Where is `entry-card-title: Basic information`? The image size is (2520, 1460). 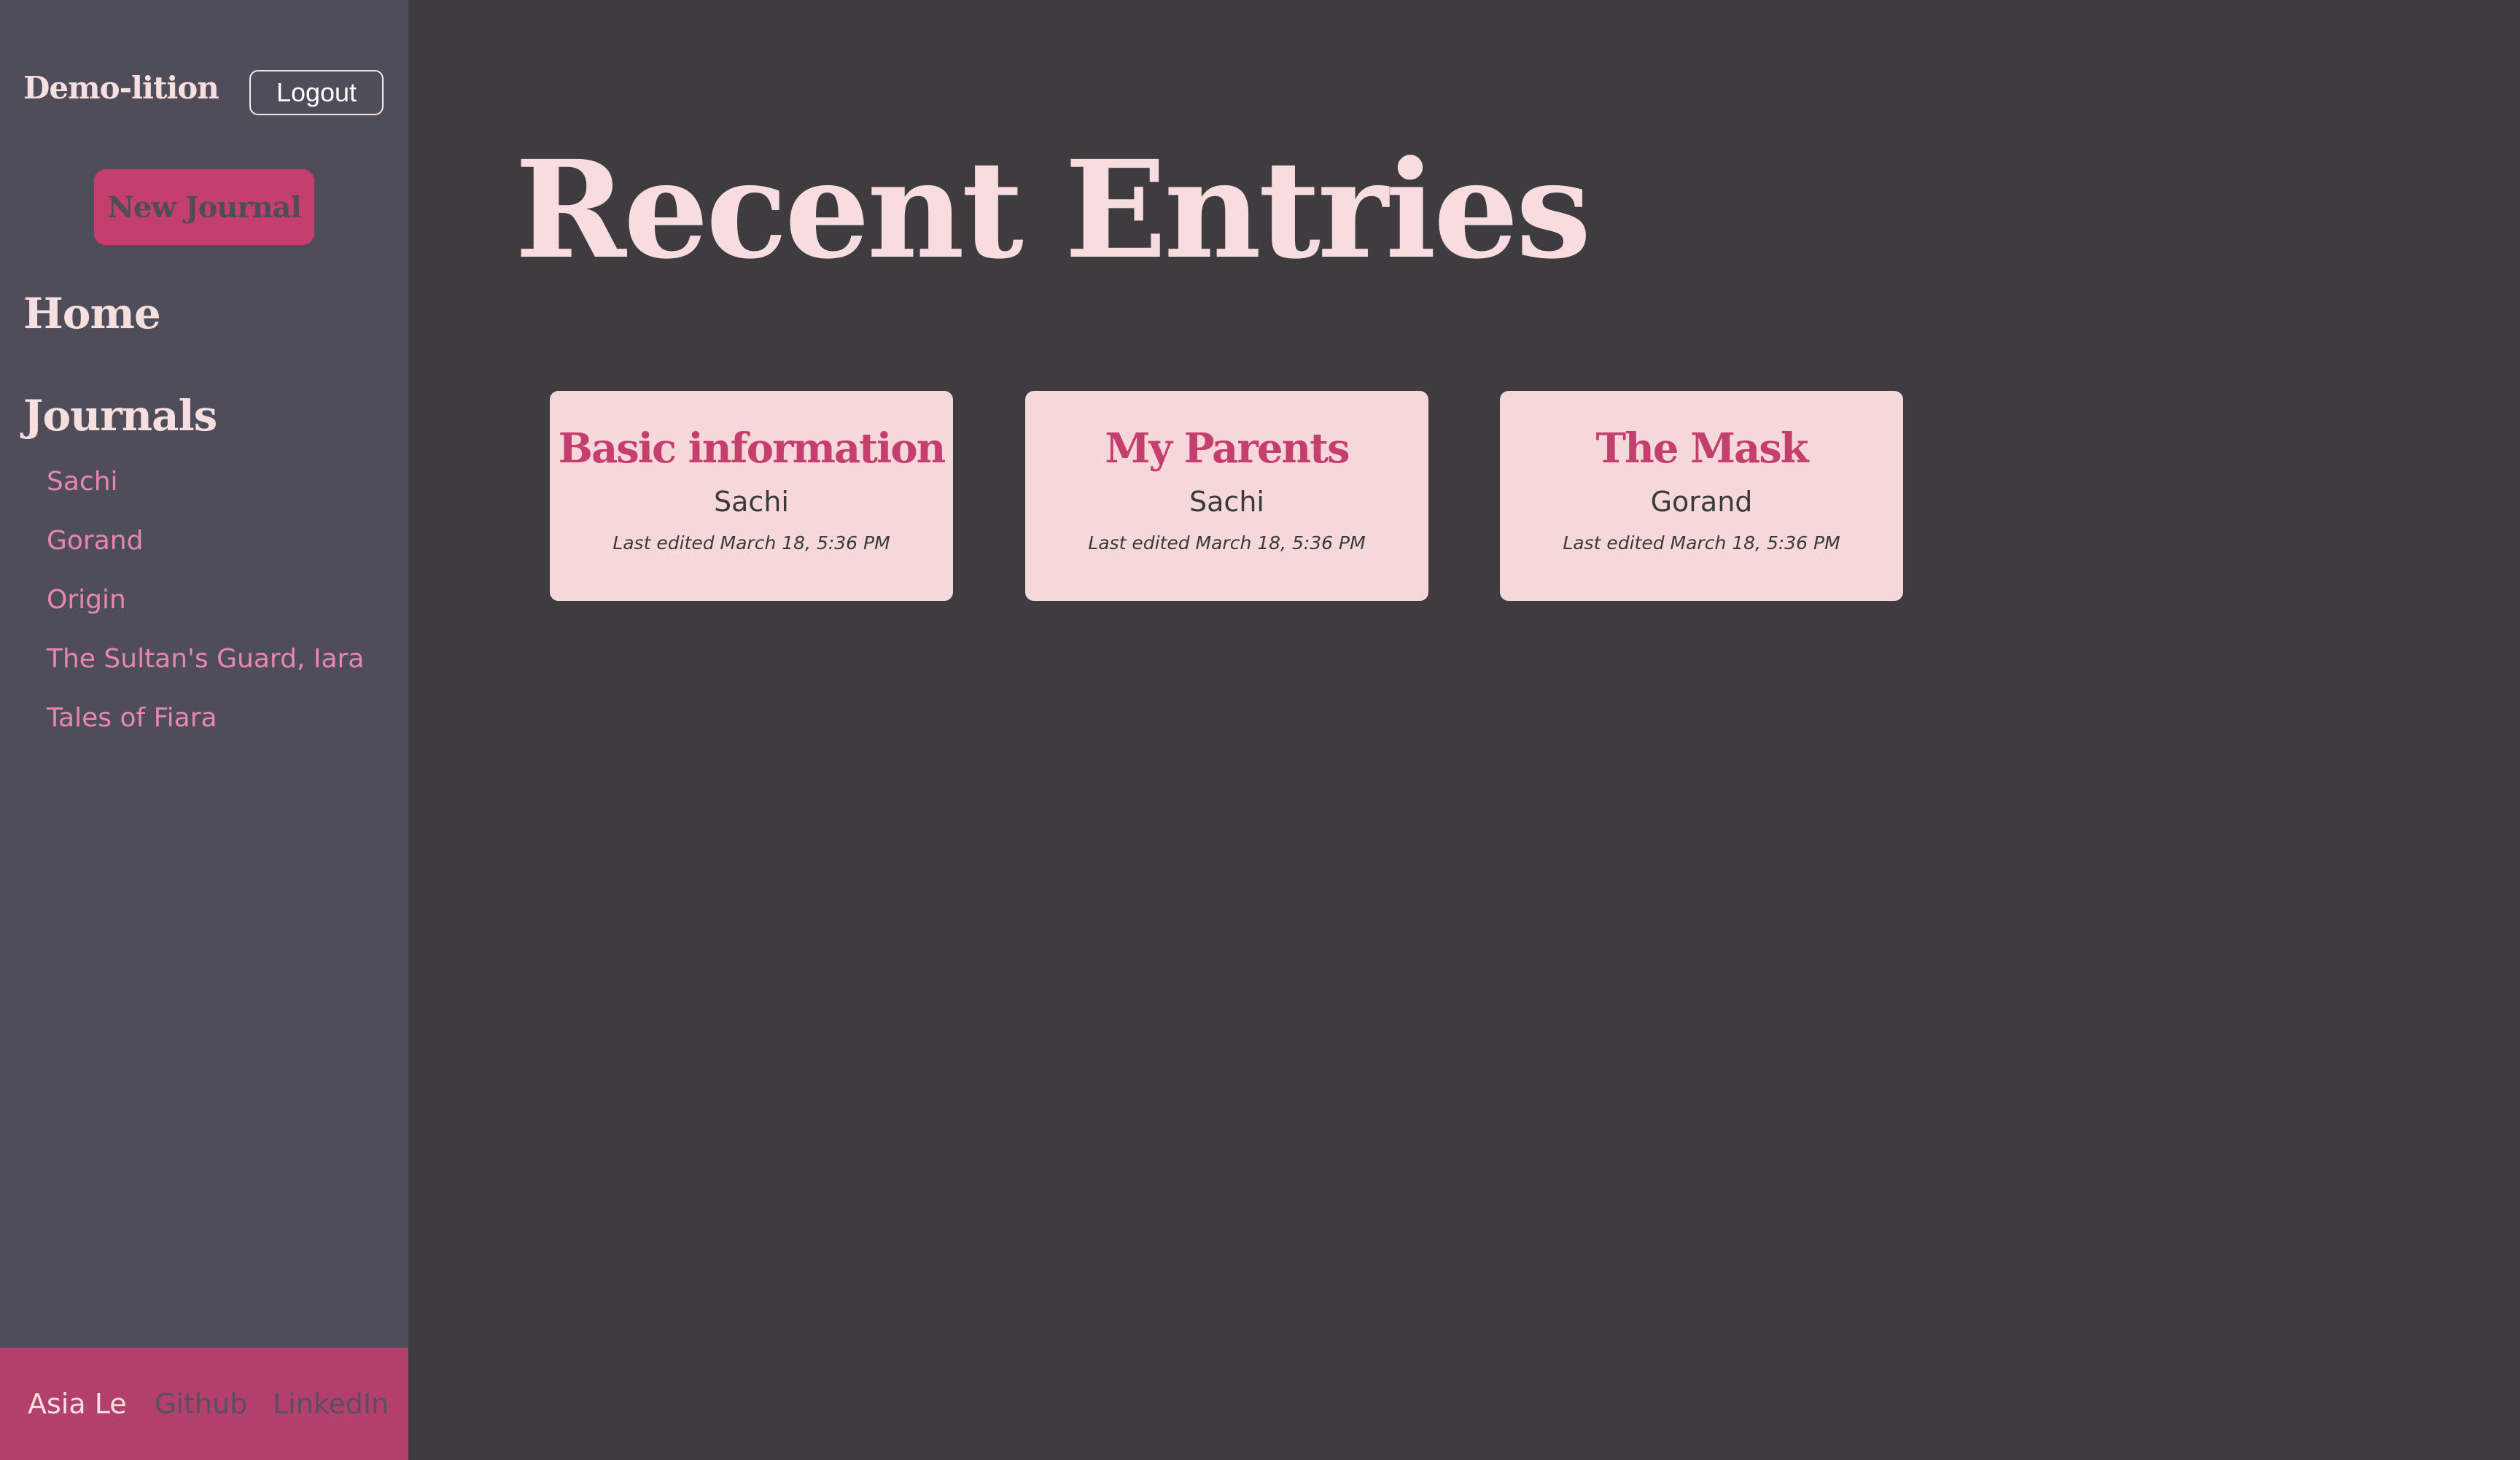
entry-card-title: Basic information is located at coordinates (752, 448).